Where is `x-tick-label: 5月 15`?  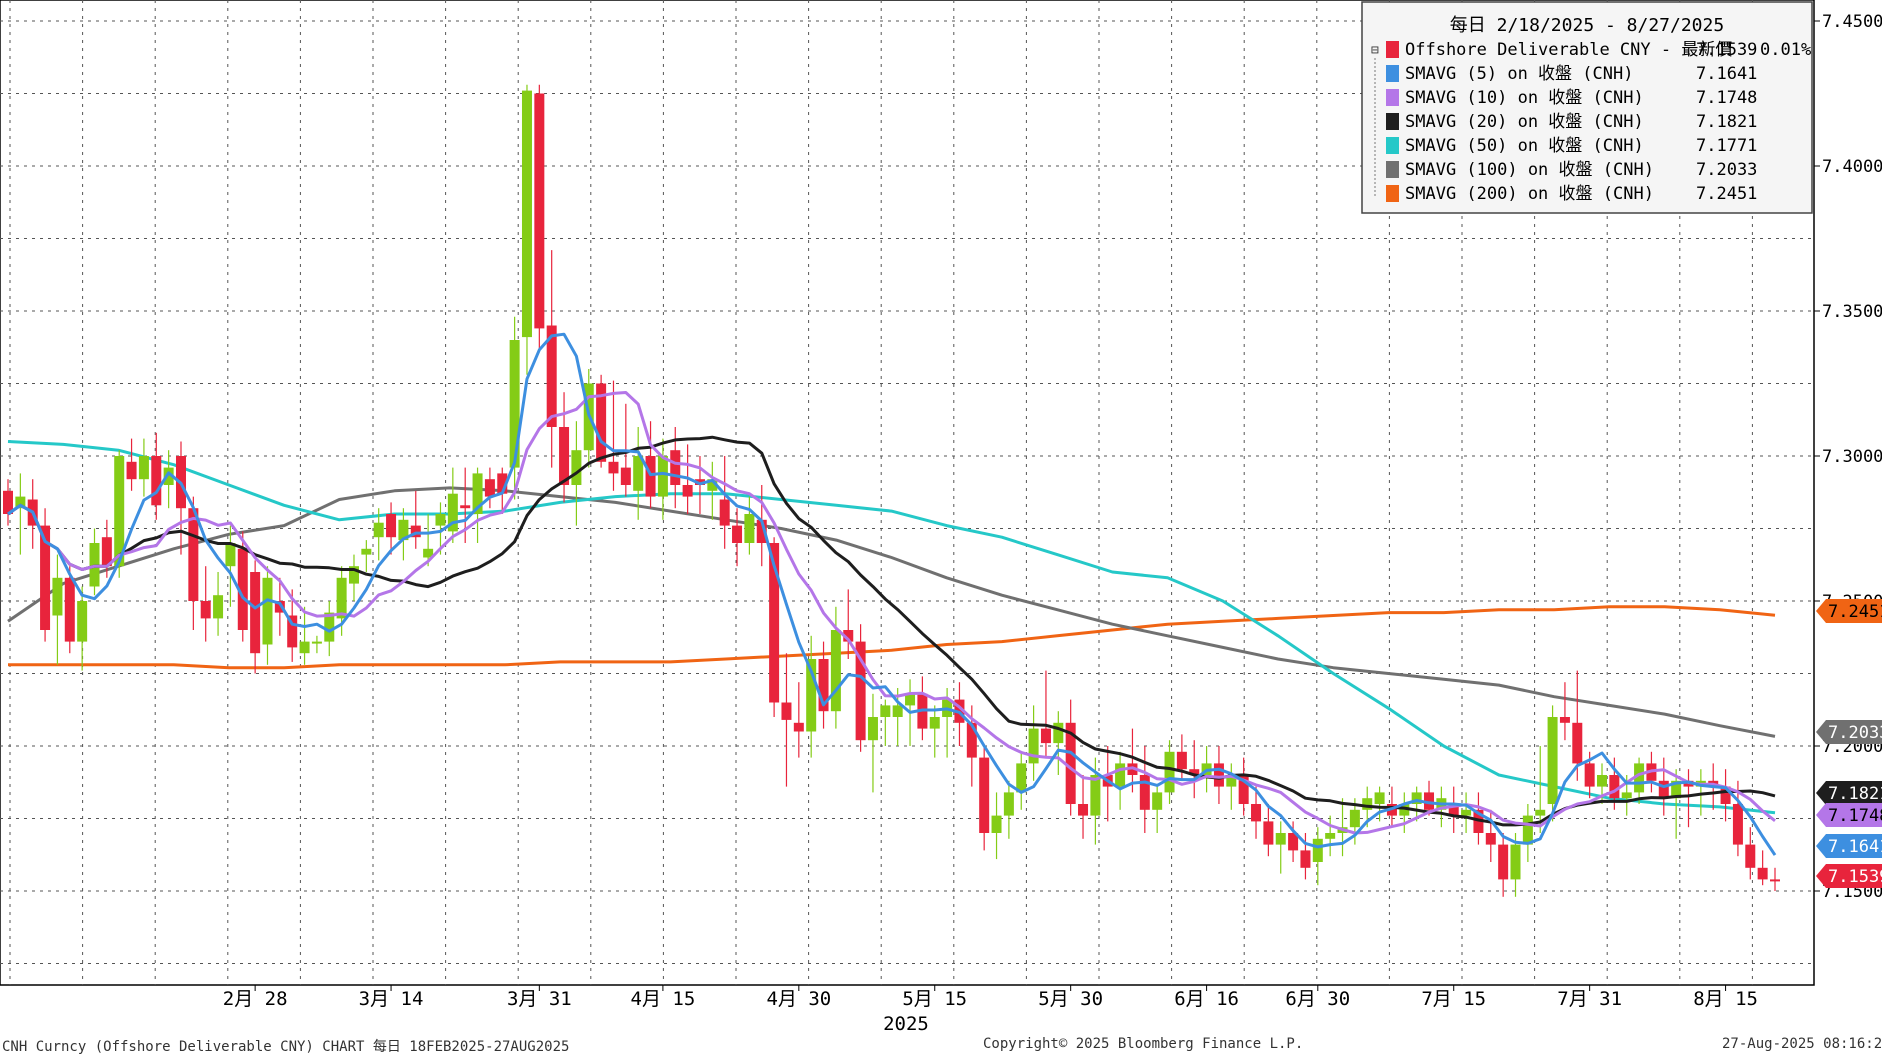 x-tick-label: 5月 15 is located at coordinates (934, 999).